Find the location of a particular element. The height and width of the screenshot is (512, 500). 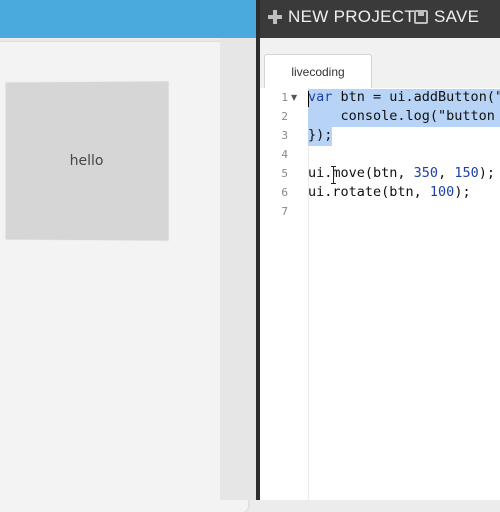

save-button: SAVE is located at coordinates (446, 17).